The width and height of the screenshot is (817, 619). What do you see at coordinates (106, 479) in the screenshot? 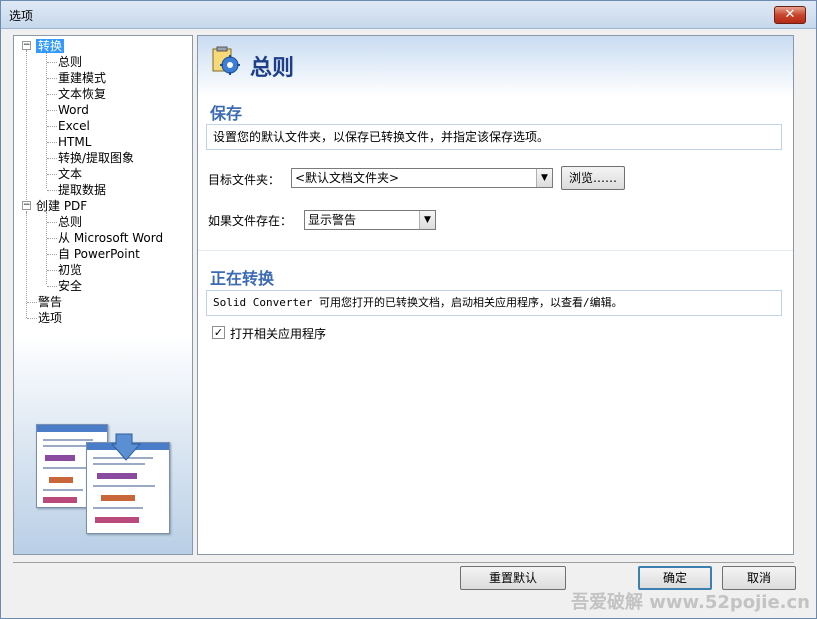
I see `conversion-illustration` at bounding box center [106, 479].